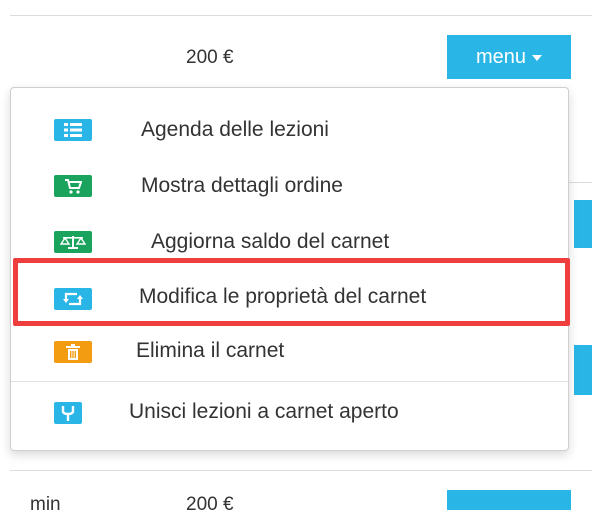 The image size is (592, 516). Describe the element at coordinates (73, 242) in the screenshot. I see `balance-scale-icon` at that location.